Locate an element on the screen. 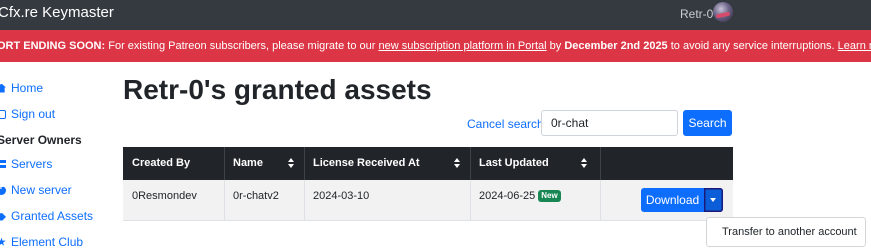 The image size is (871, 250). learn-more-link: Learn more is located at coordinates (854, 46).